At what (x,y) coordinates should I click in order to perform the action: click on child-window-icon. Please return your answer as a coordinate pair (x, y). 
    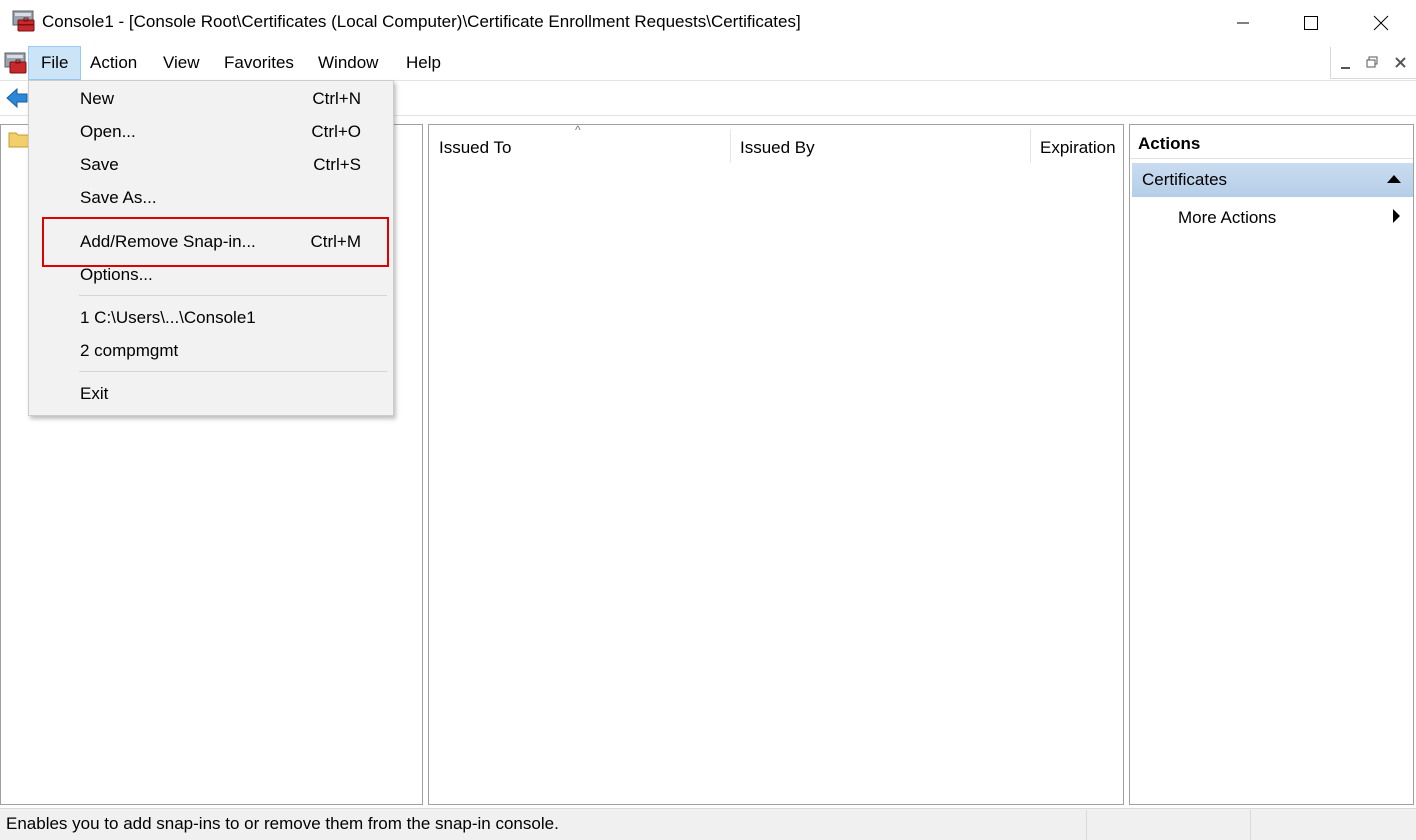
    Looking at the image, I should click on (16, 63).